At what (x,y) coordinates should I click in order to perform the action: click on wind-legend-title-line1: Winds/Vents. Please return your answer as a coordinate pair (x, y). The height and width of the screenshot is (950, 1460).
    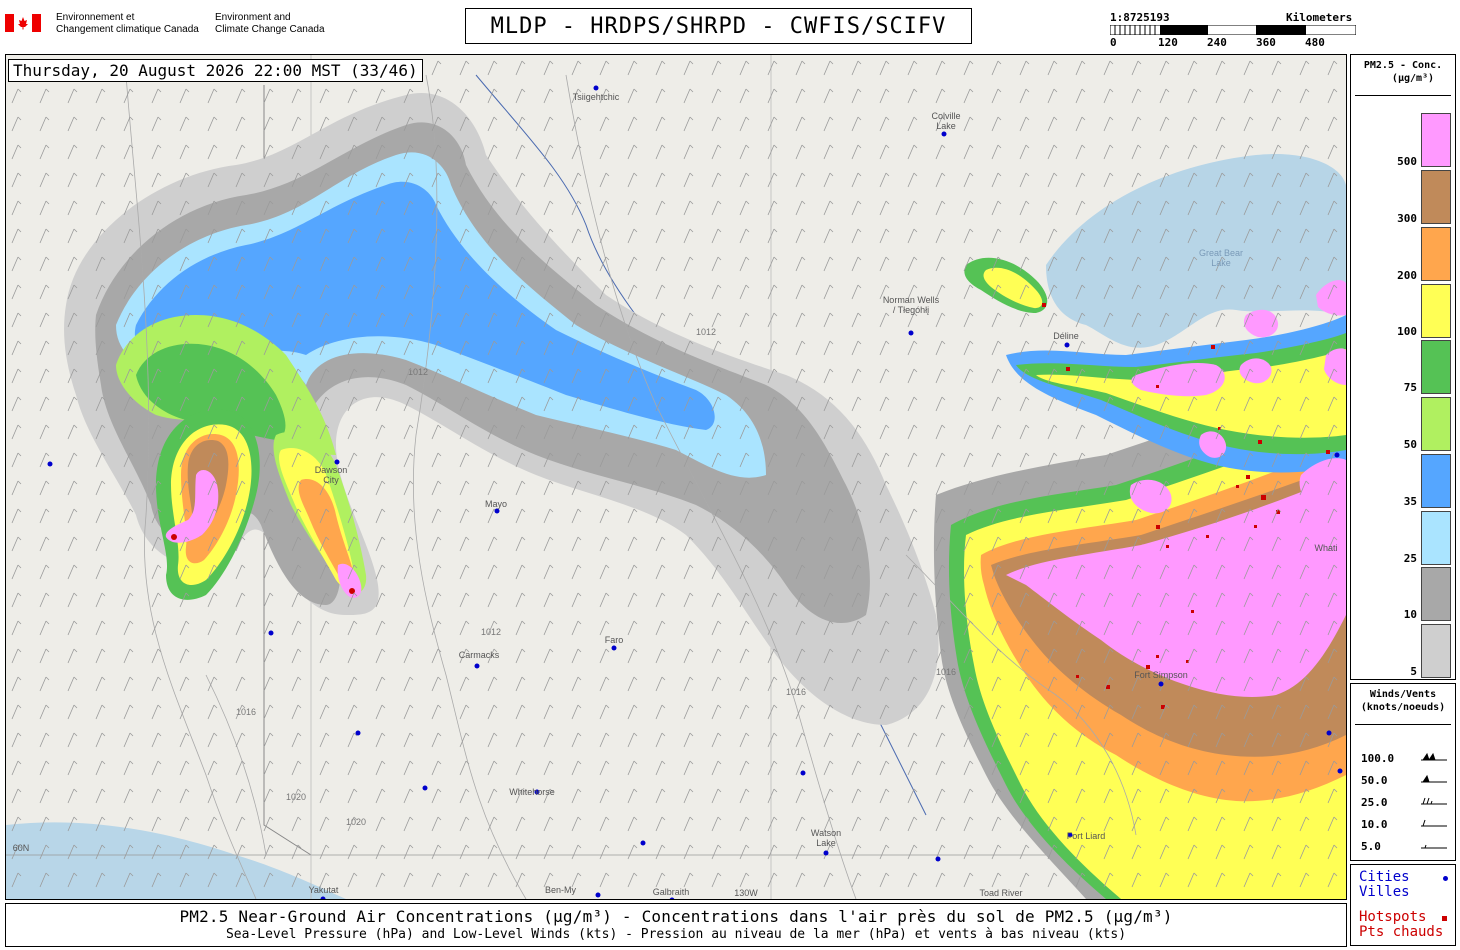
    Looking at the image, I should click on (1403, 694).